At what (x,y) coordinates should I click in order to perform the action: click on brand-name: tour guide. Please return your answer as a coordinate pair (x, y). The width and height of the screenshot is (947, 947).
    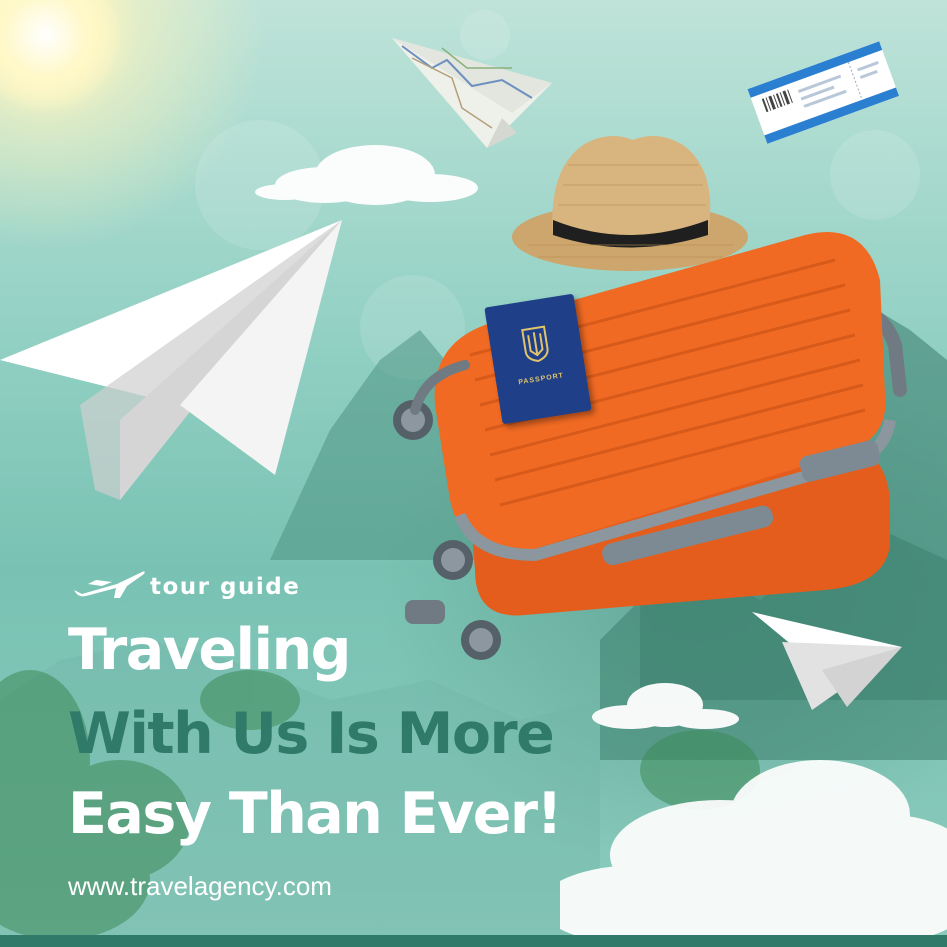
    Looking at the image, I should click on (225, 587).